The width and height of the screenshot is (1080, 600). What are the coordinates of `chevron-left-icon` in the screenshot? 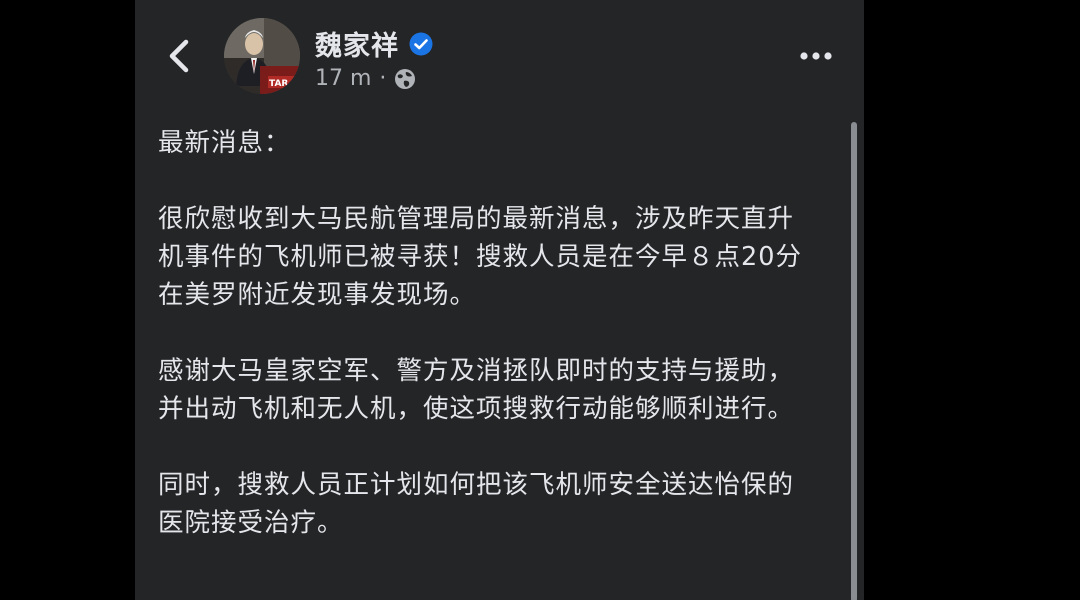 It's located at (179, 56).